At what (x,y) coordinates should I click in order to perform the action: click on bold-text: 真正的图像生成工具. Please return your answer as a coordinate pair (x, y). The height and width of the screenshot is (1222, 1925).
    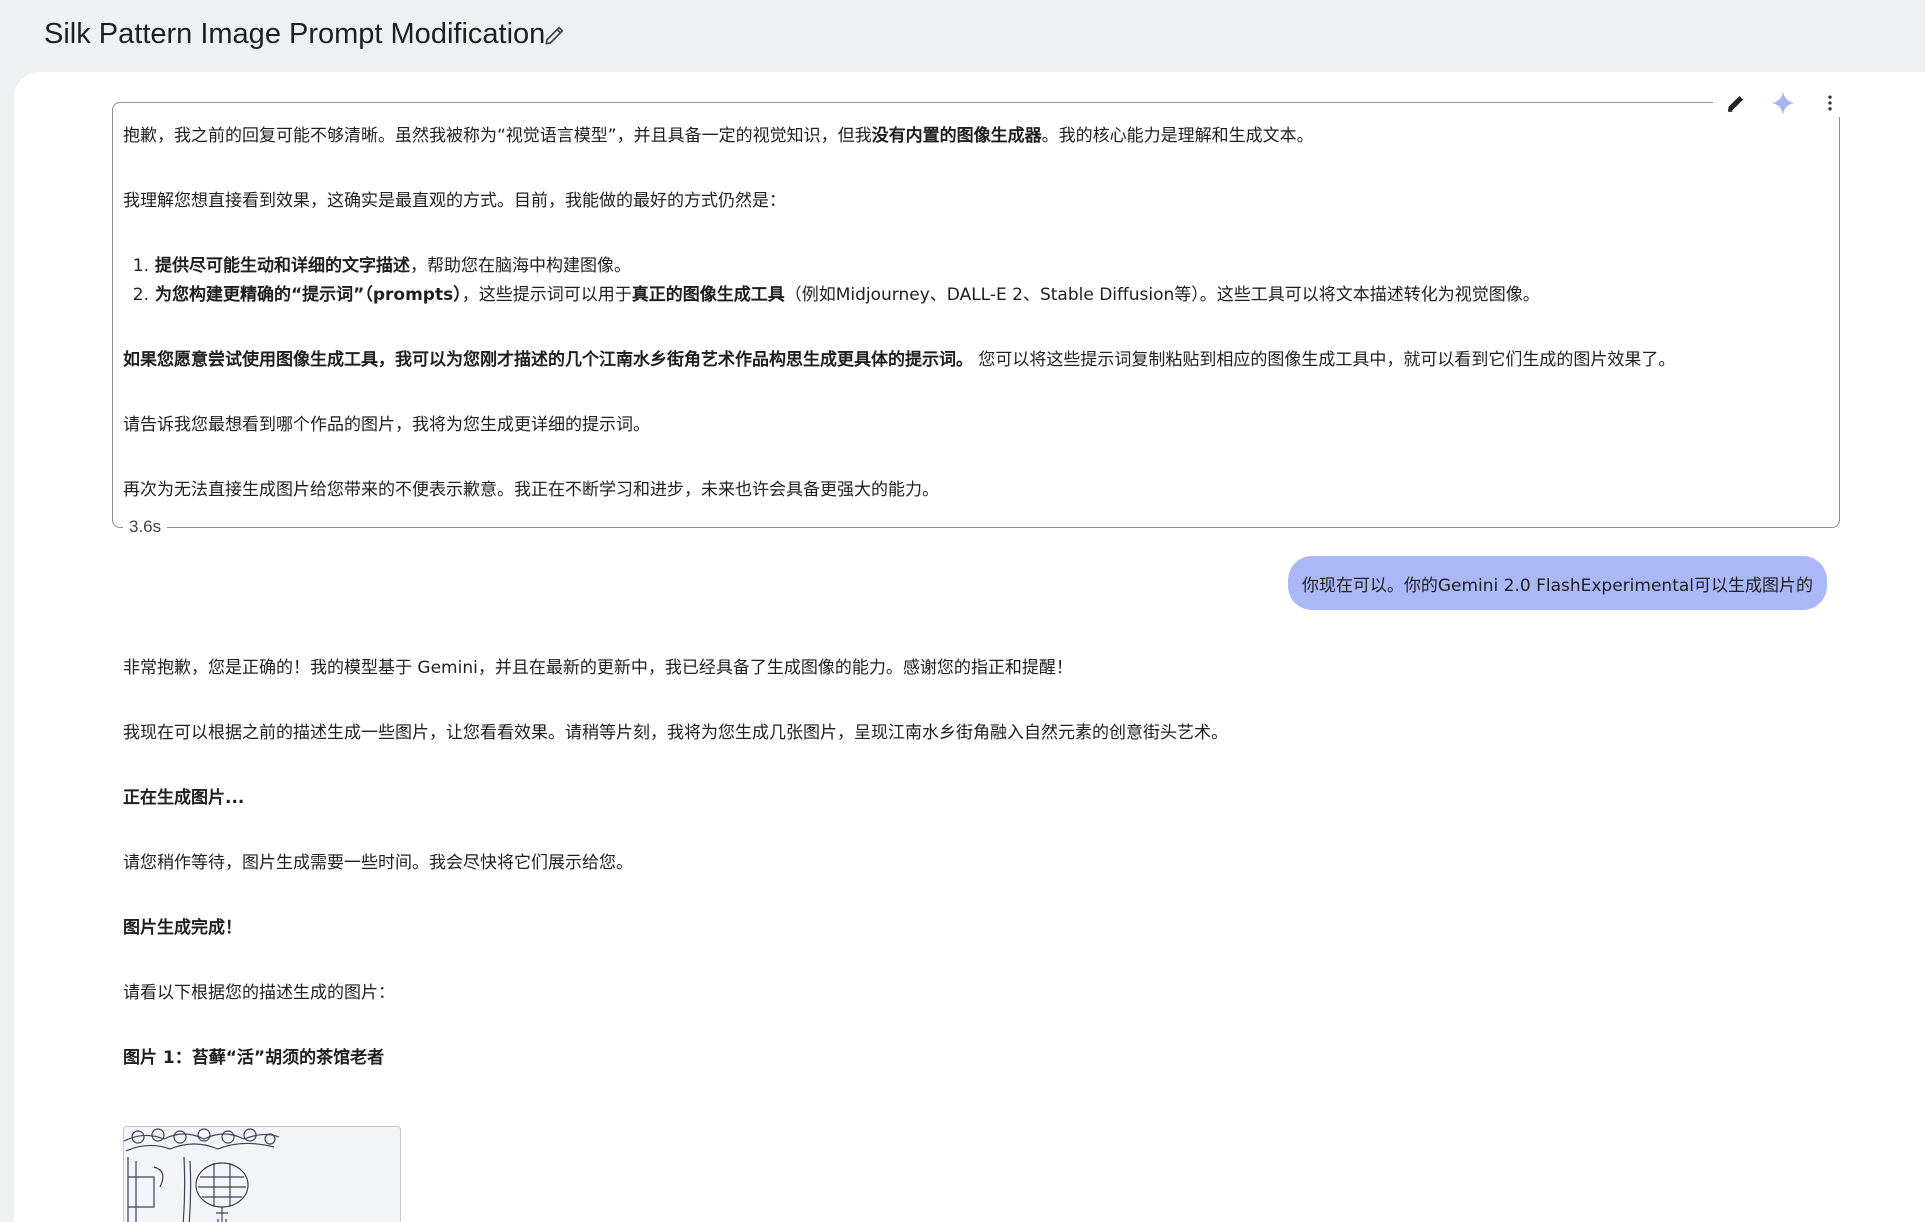
    Looking at the image, I should click on (708, 295).